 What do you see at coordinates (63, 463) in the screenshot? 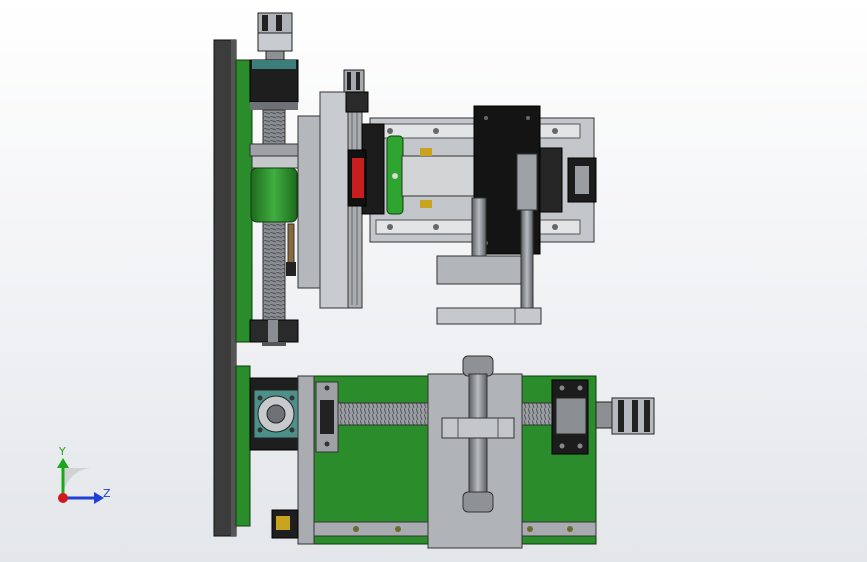
I see `y-axis-arrowhead-icon` at bounding box center [63, 463].